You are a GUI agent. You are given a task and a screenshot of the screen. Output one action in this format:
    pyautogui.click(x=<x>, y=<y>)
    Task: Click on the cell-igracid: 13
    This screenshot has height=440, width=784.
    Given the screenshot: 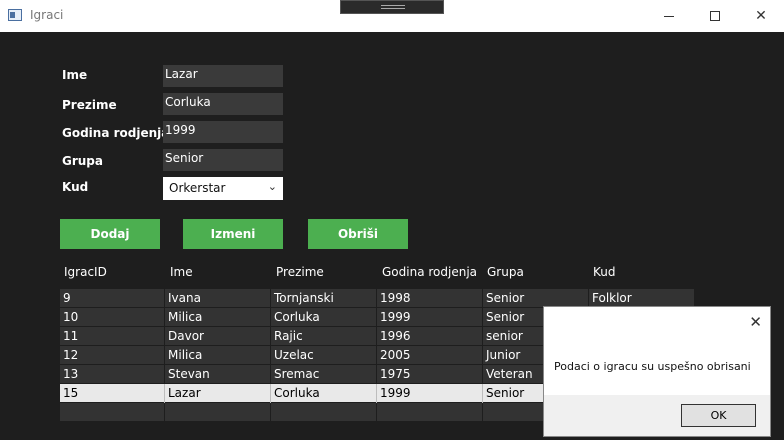 What is the action you would take?
    pyautogui.click(x=71, y=374)
    